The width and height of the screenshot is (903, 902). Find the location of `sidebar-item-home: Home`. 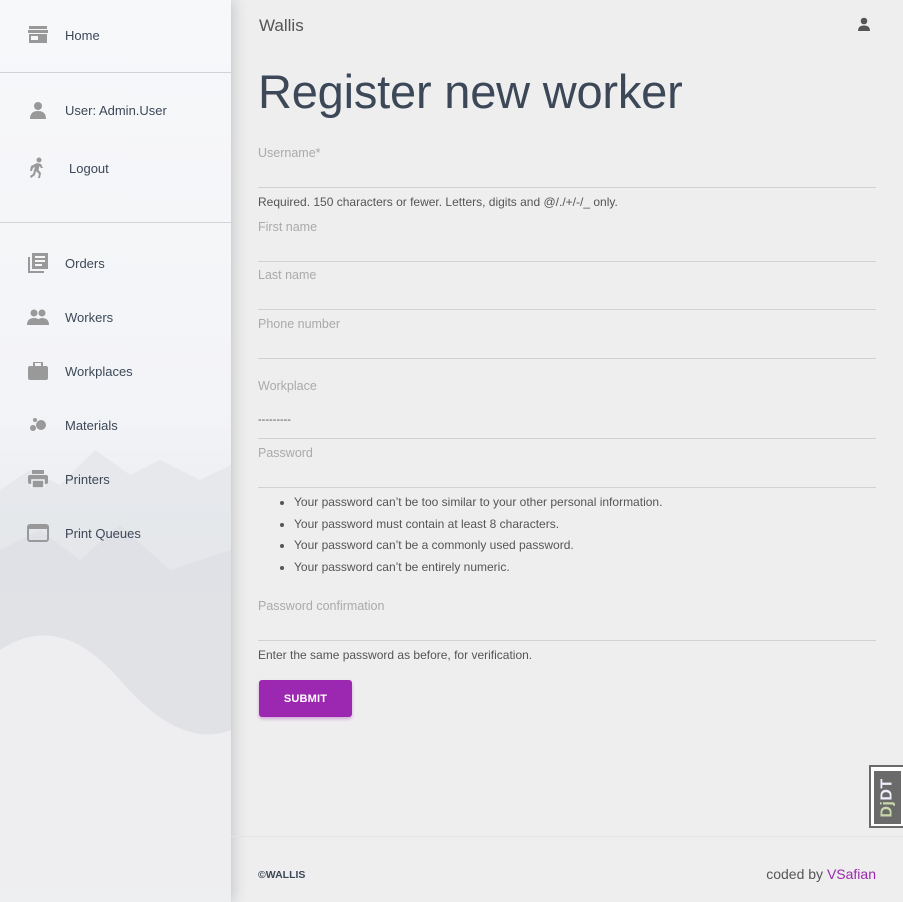

sidebar-item-home: Home is located at coordinates (115, 35).